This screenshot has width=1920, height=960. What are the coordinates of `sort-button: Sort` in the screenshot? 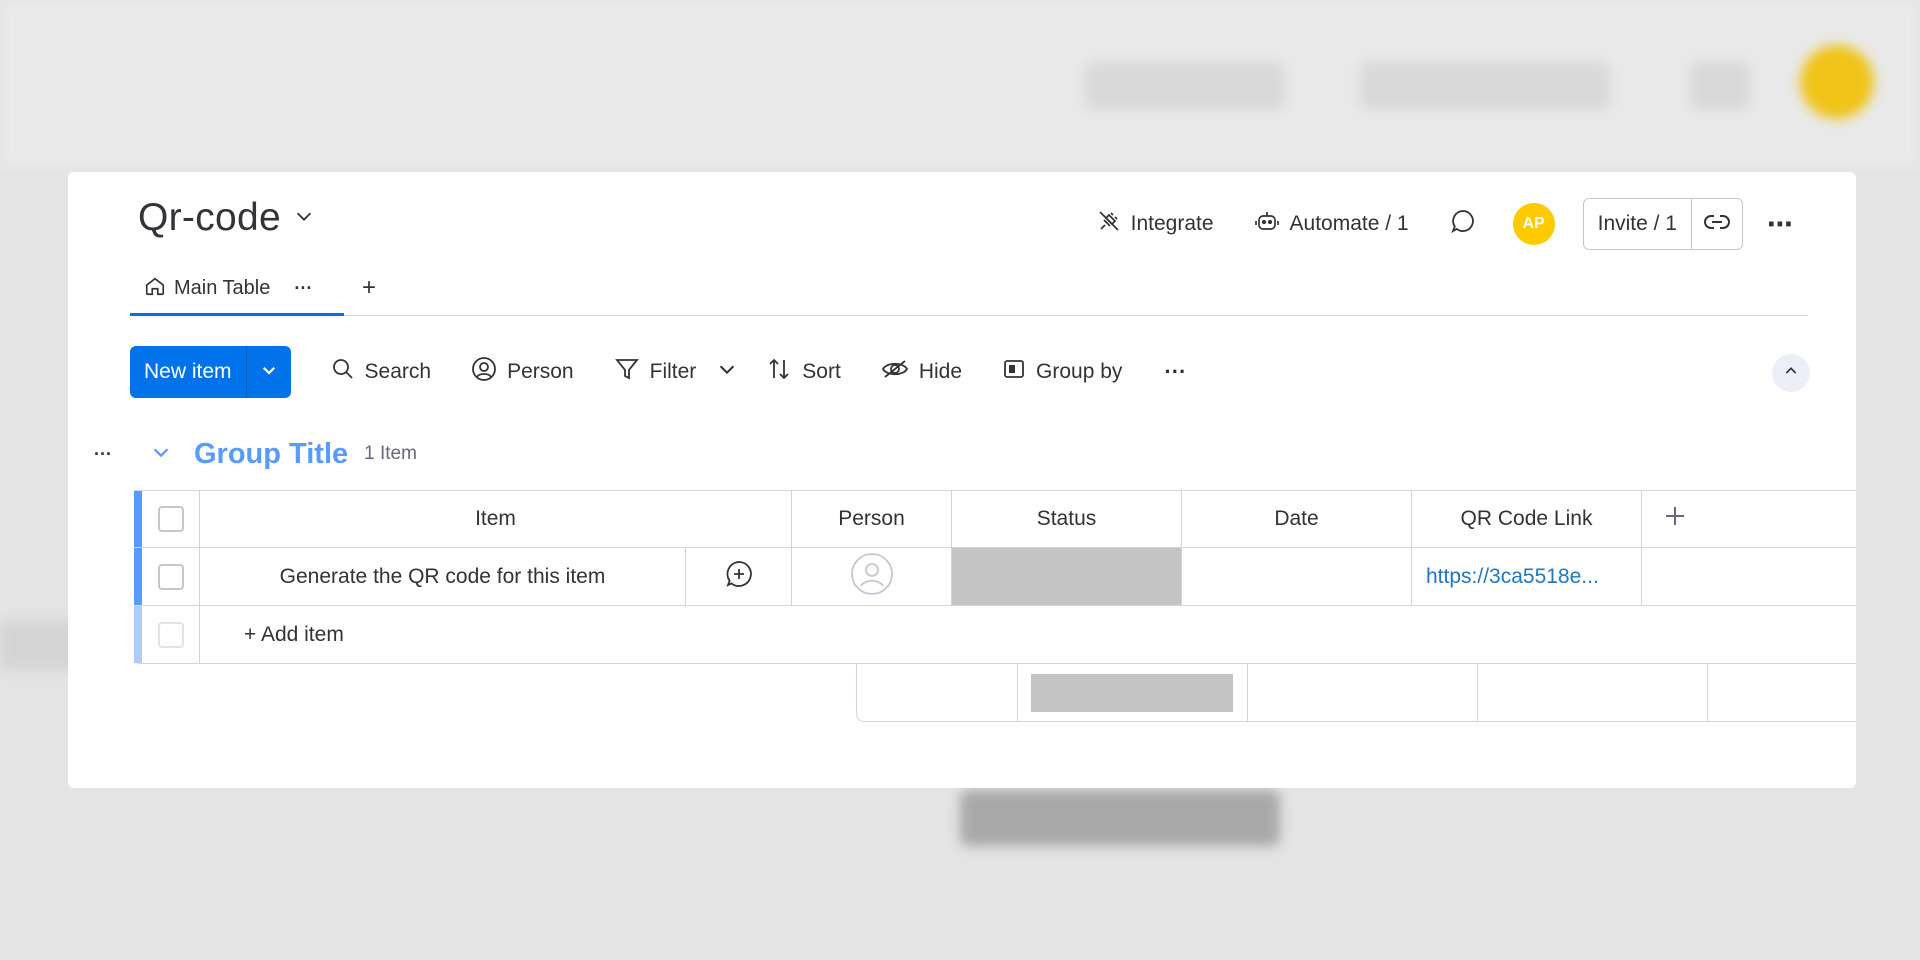 It's located at (803, 372).